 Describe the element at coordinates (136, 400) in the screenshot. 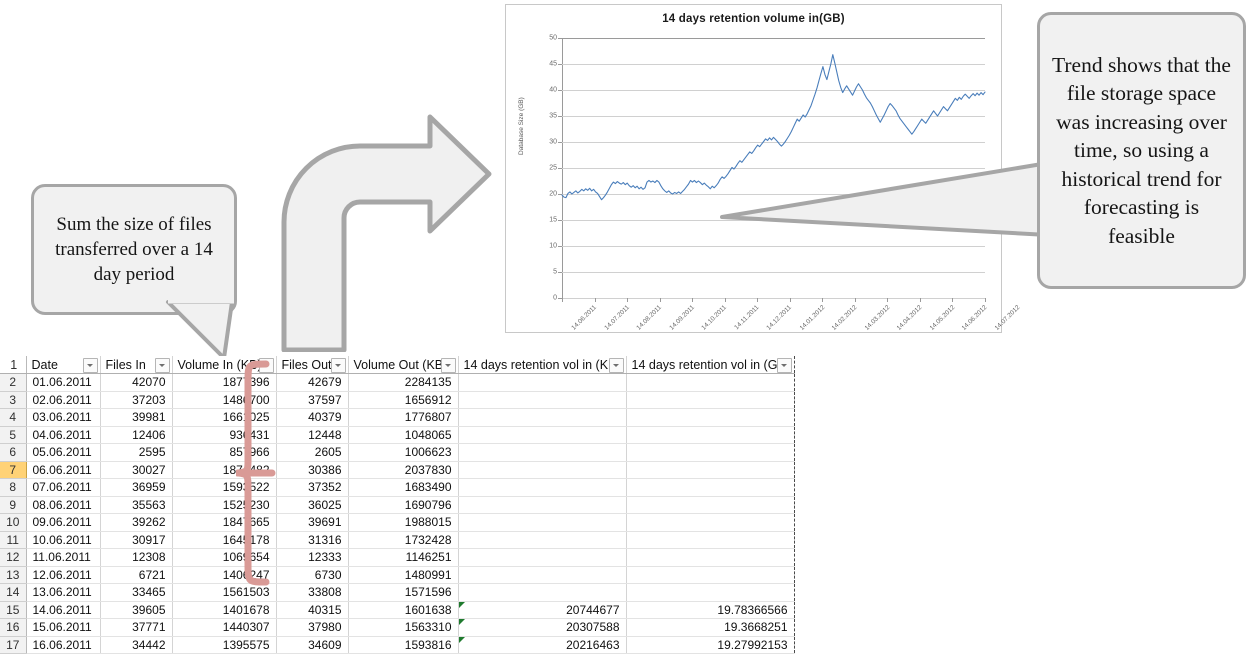

I see `cell-fin: 37203` at that location.